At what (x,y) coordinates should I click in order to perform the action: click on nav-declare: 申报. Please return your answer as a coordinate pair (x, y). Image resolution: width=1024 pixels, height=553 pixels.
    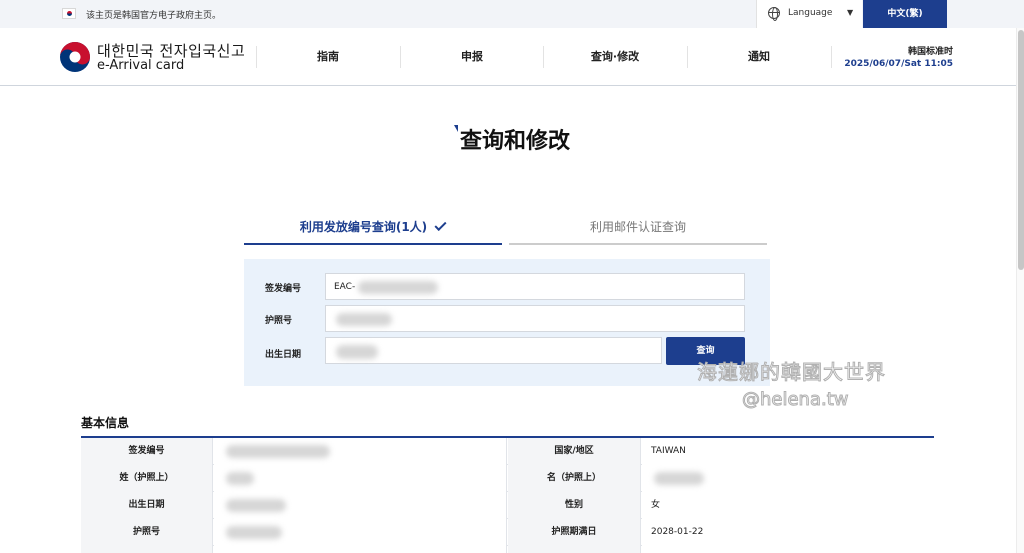
    Looking at the image, I should click on (472, 56).